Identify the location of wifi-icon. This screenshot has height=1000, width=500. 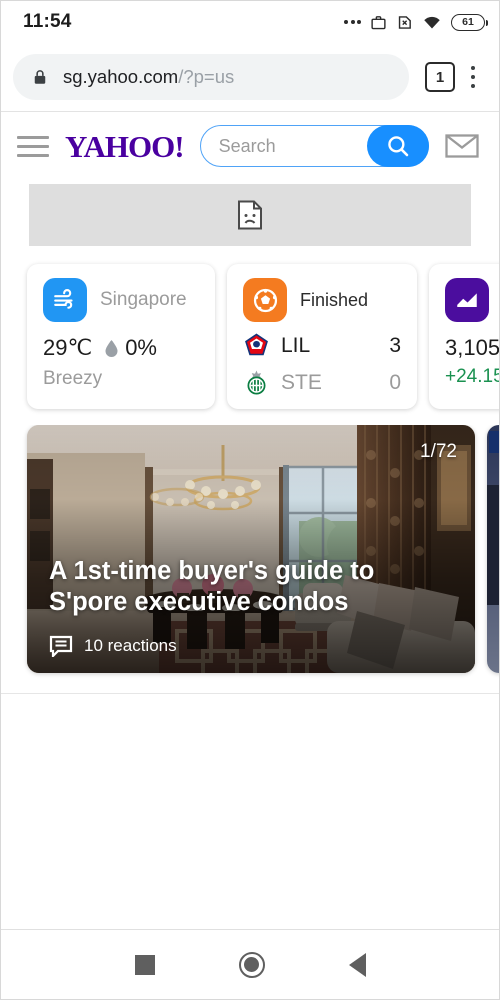
(432, 22).